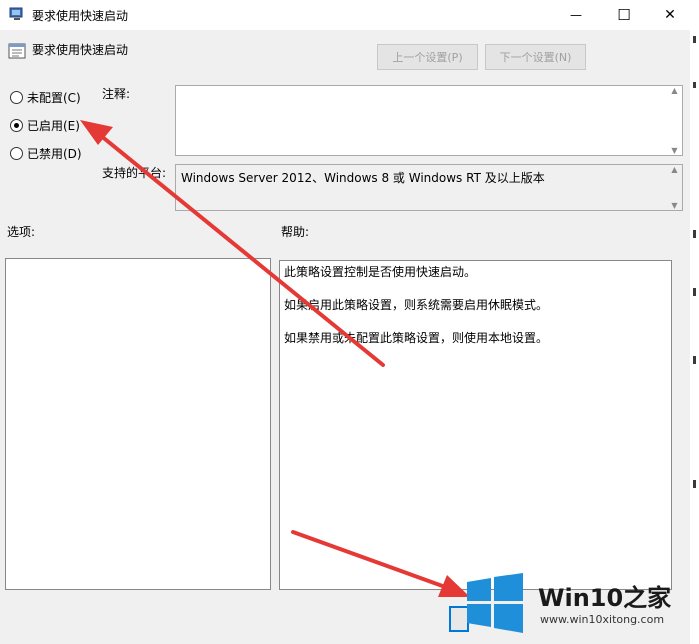 This screenshot has width=699, height=644. What do you see at coordinates (495, 603) in the screenshot?
I see `windows-logo-icon` at bounding box center [495, 603].